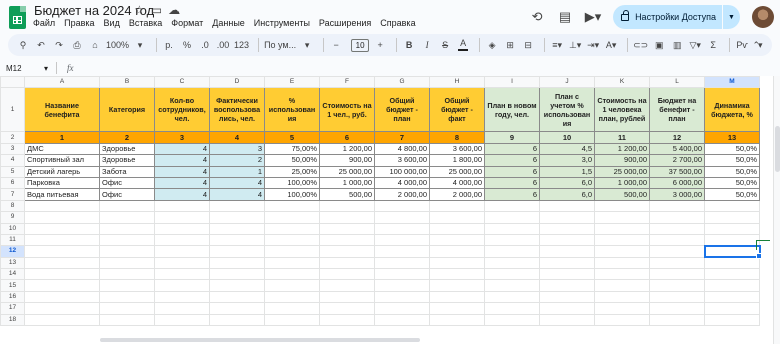 The image size is (780, 344). I want to click on scroll-thumb, so click(777, 149).